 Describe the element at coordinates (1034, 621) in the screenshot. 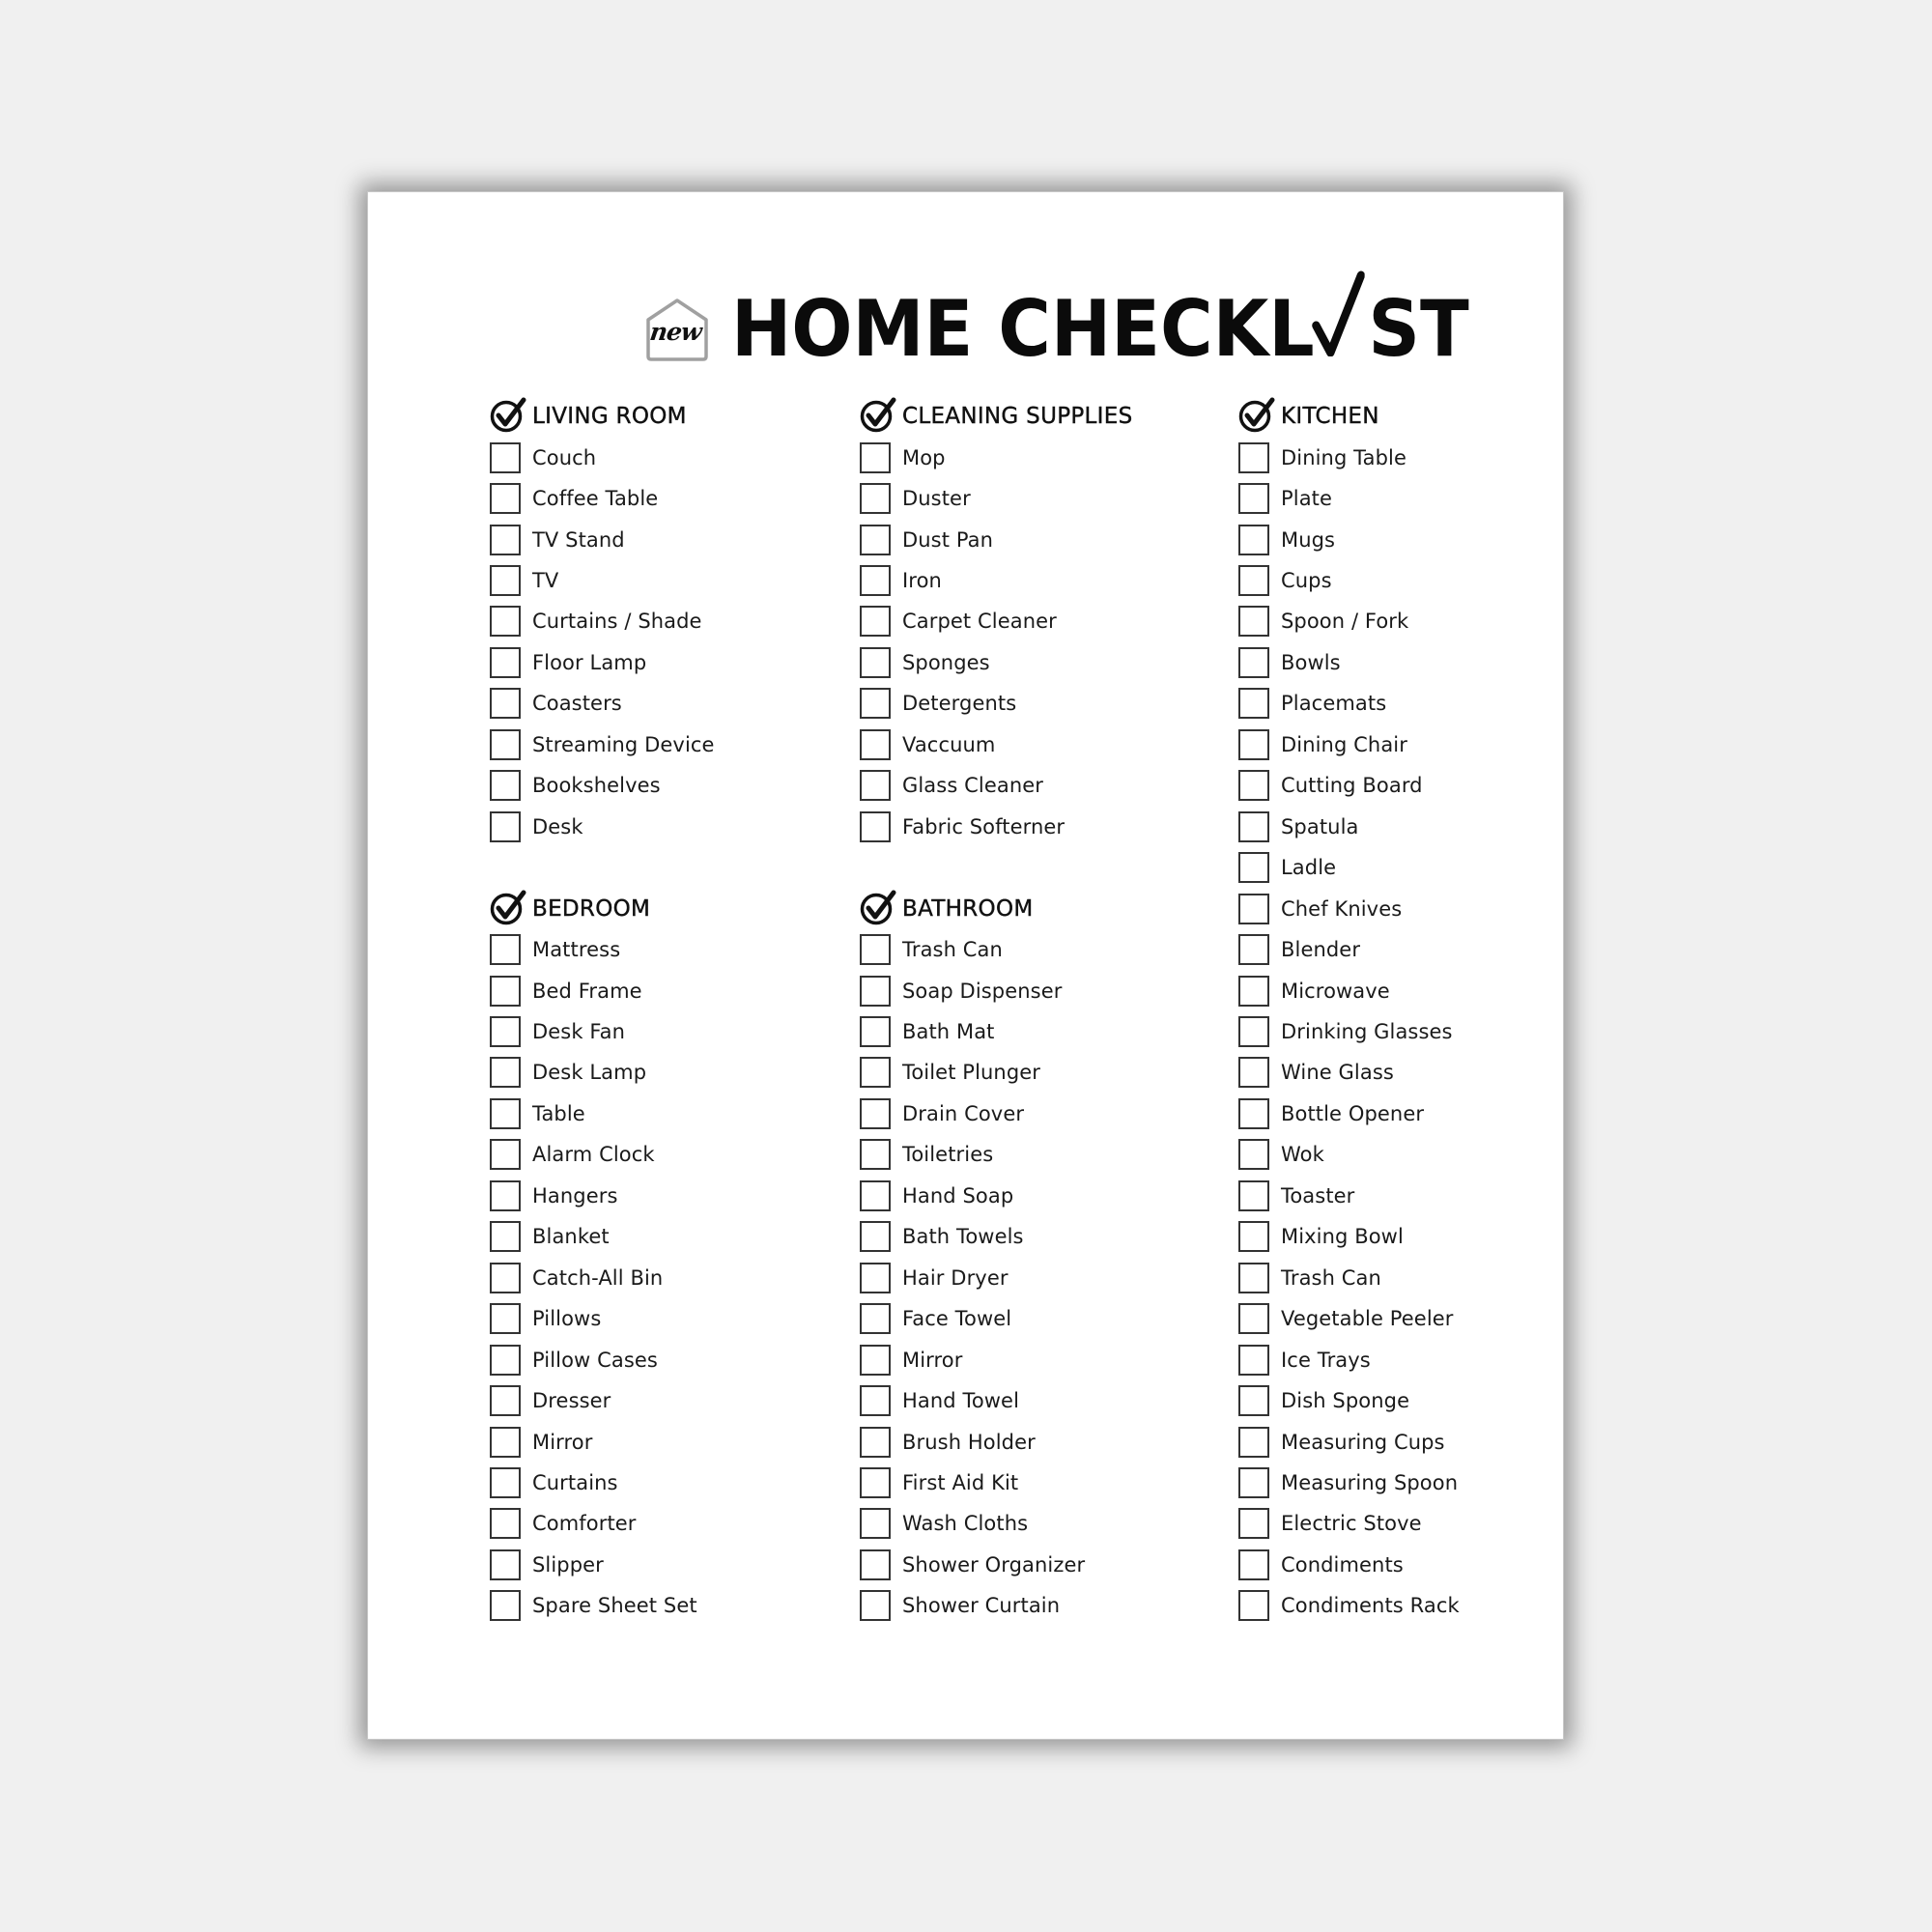

I see `checklist-item: Carpet Cleaner` at that location.